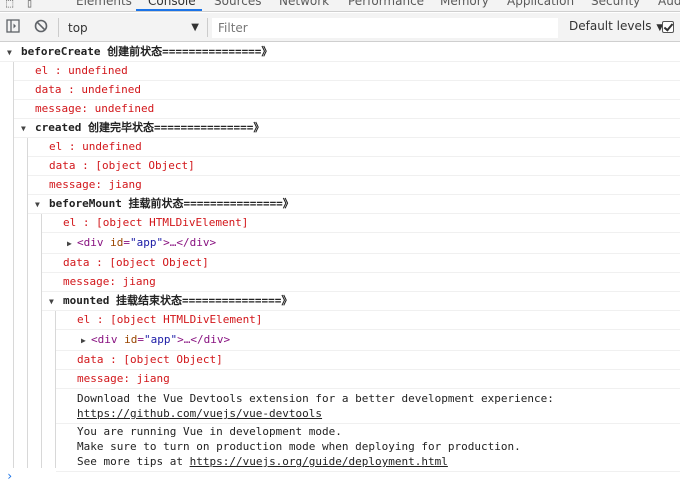 This screenshot has width=680, height=491. I want to click on inspect-element-icon: ⬚, so click(9, 5).